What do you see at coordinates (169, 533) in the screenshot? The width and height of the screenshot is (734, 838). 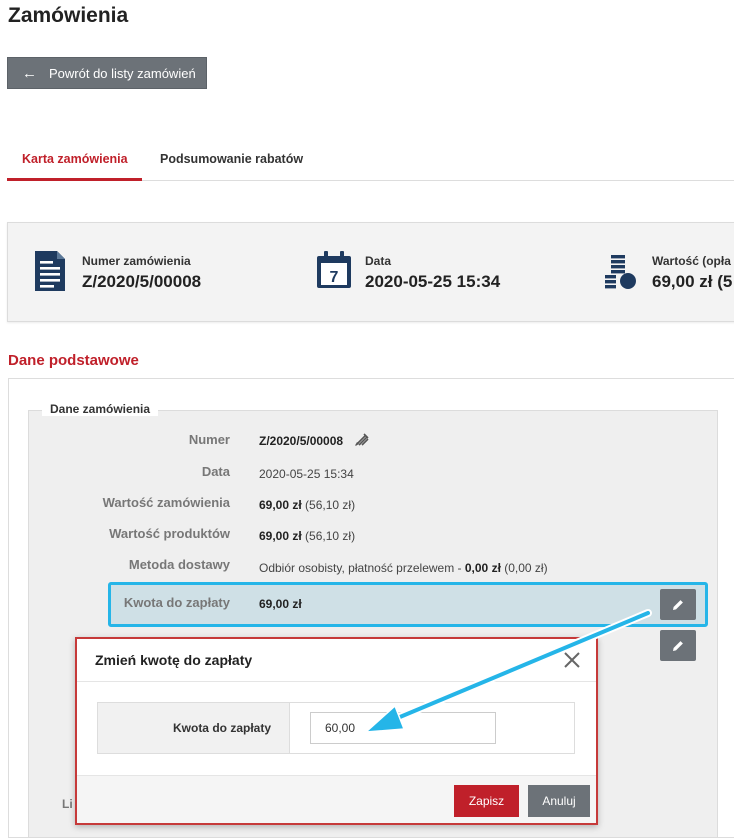 I see `row-label-products-value: Wartość produktów` at bounding box center [169, 533].